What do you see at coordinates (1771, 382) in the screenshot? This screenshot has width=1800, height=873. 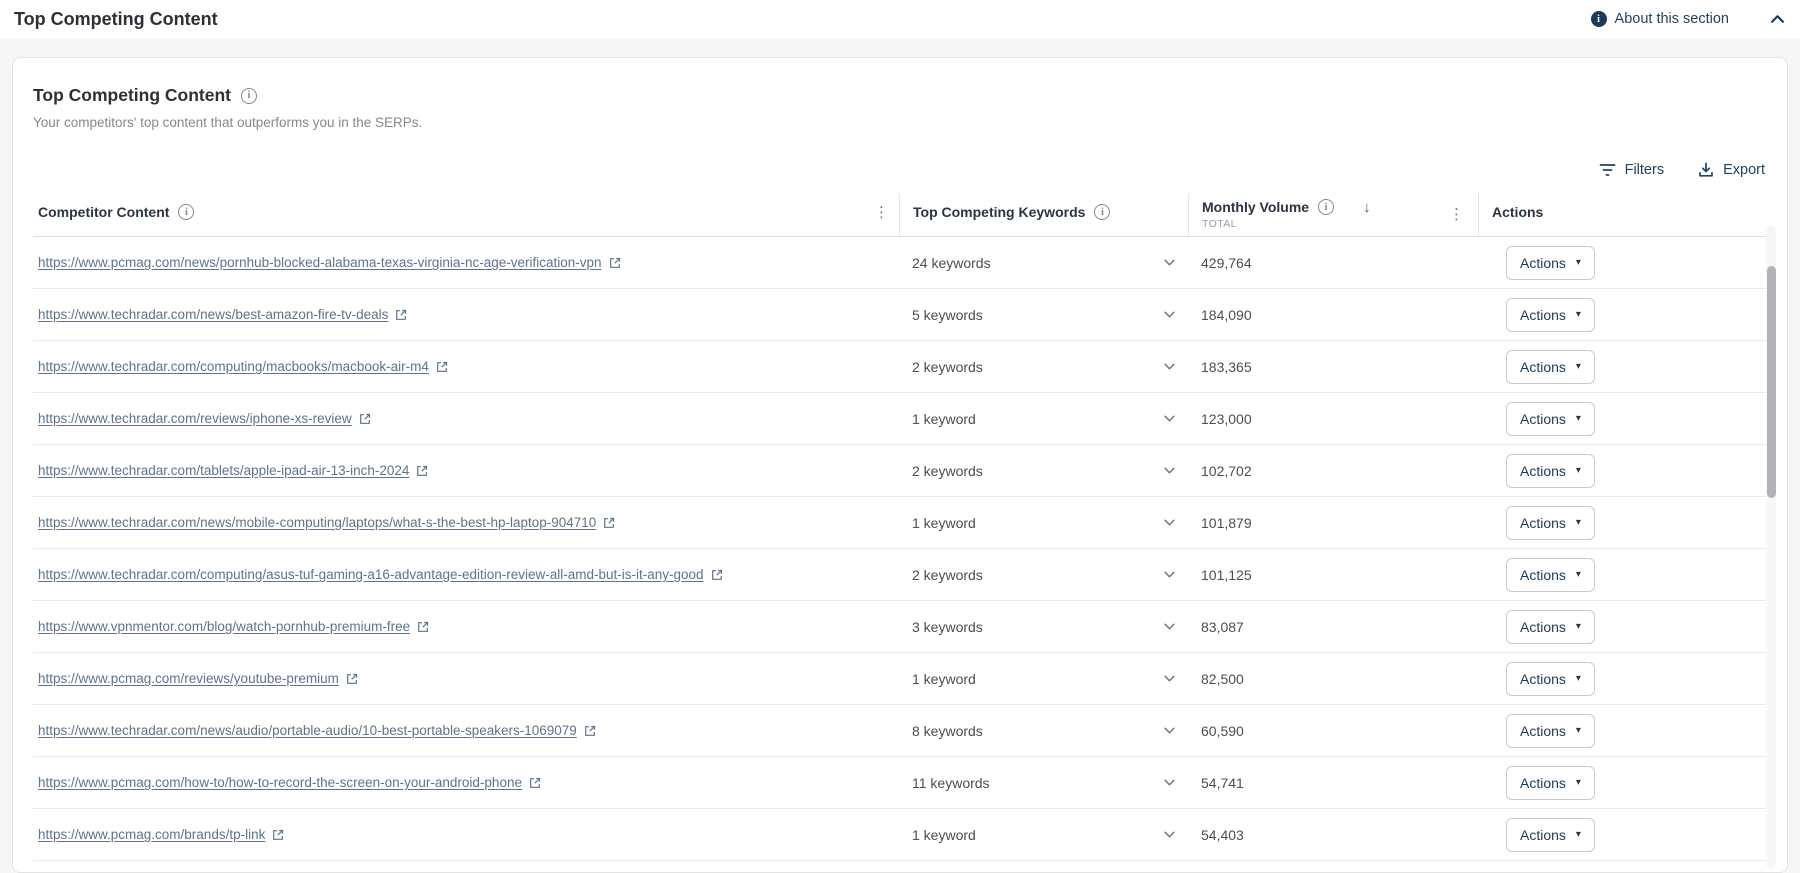 I see `scrollbar-thumb` at bounding box center [1771, 382].